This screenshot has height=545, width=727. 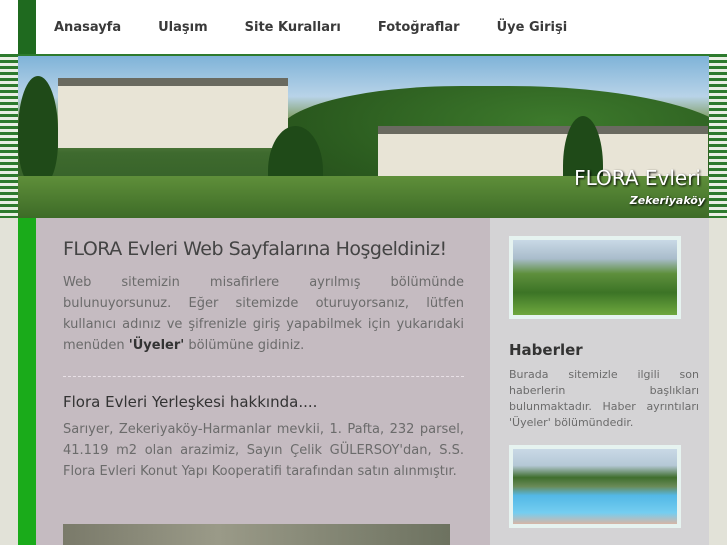 What do you see at coordinates (546, 350) in the screenshot?
I see `news-heading: Haberler` at bounding box center [546, 350].